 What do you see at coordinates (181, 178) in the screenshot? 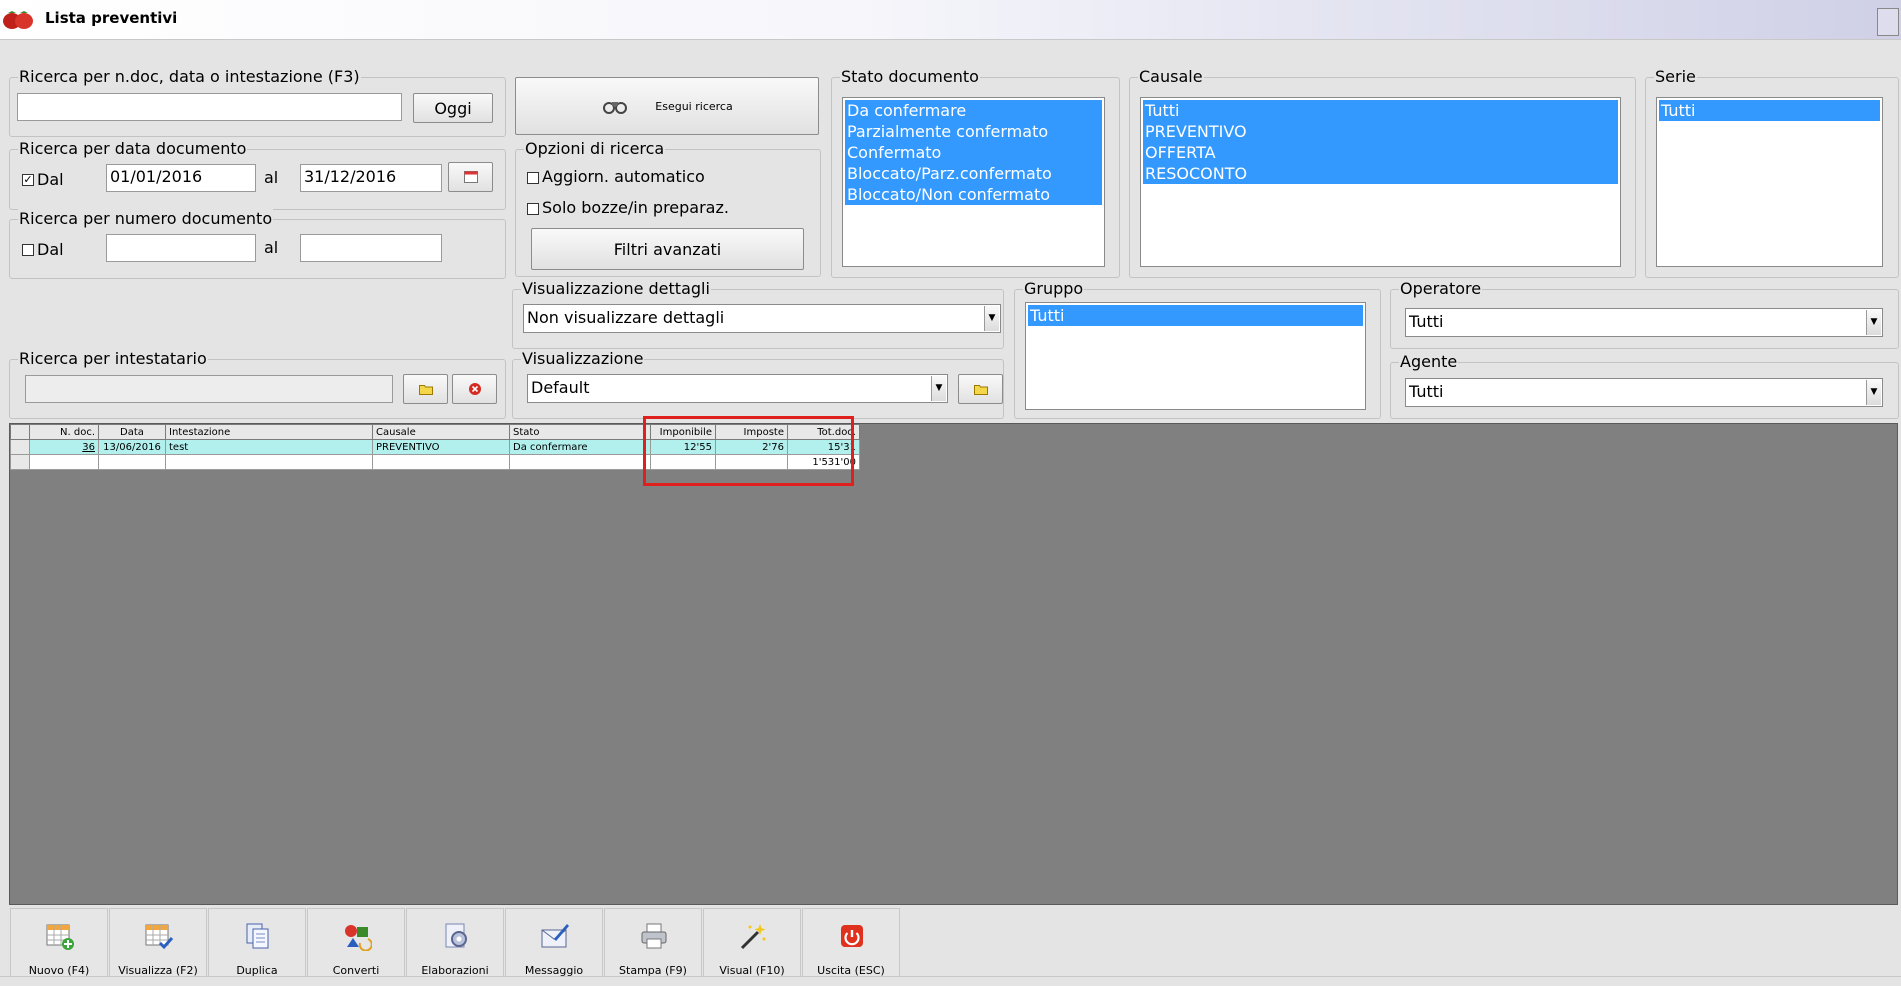
I see `date-from-input: 01/01/2016` at bounding box center [181, 178].